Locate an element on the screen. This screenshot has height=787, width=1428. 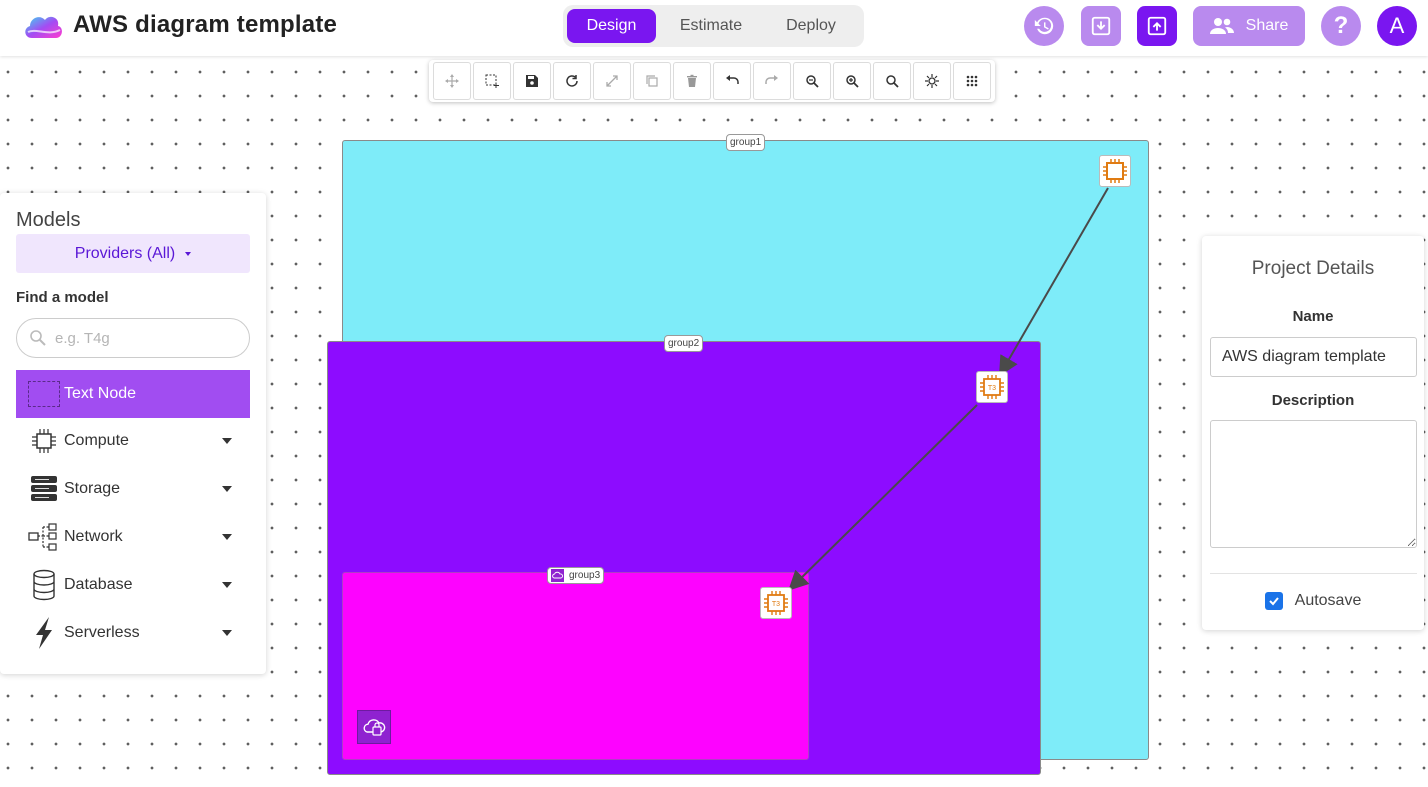
group-1-label: group1 is located at coordinates (746, 142).